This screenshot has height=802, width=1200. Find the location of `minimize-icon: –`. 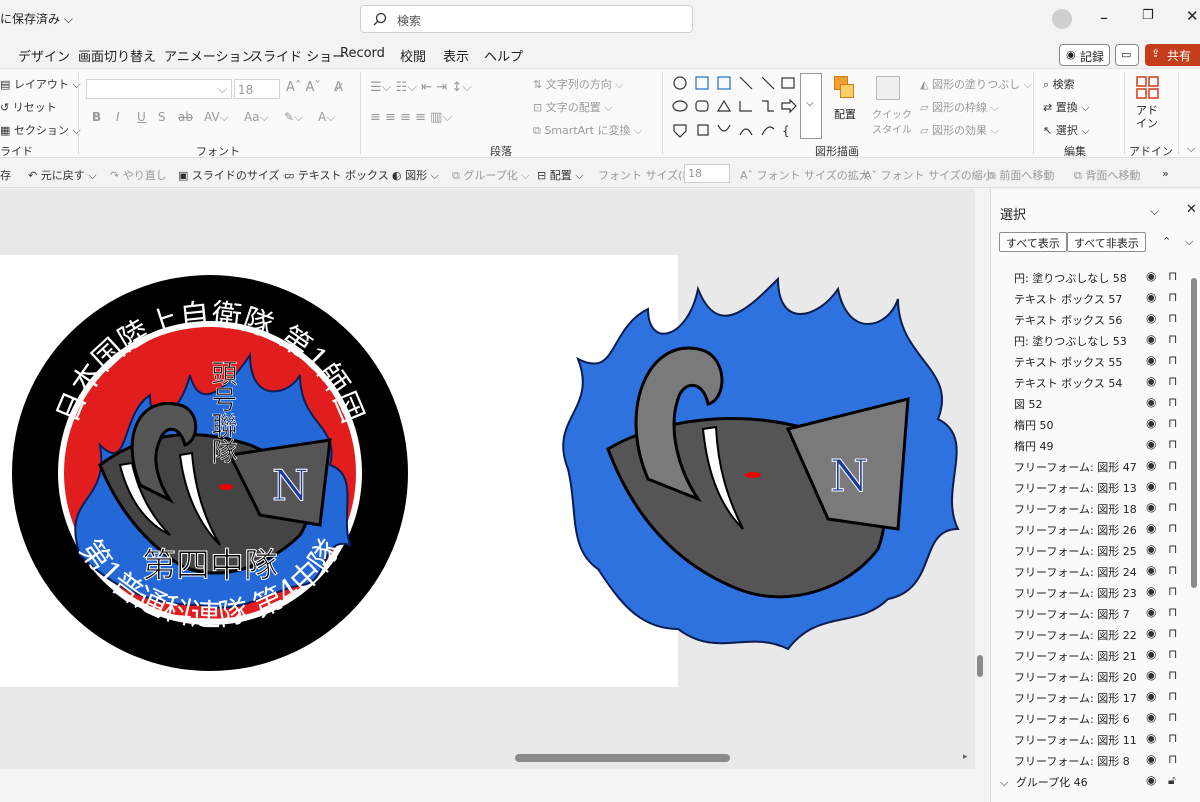

minimize-icon: – is located at coordinates (1104, 17).